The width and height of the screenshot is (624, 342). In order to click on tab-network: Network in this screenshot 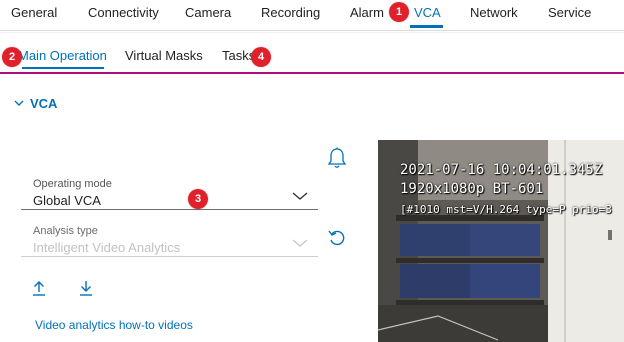, I will do `click(494, 12)`.